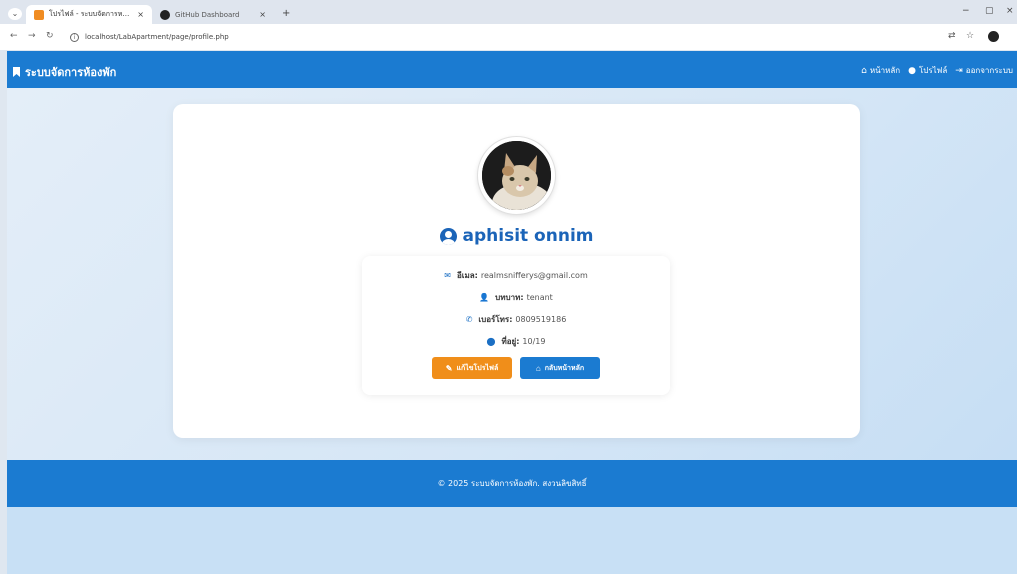 The width and height of the screenshot is (1017, 574). I want to click on user-icon: ●, so click(912, 70).